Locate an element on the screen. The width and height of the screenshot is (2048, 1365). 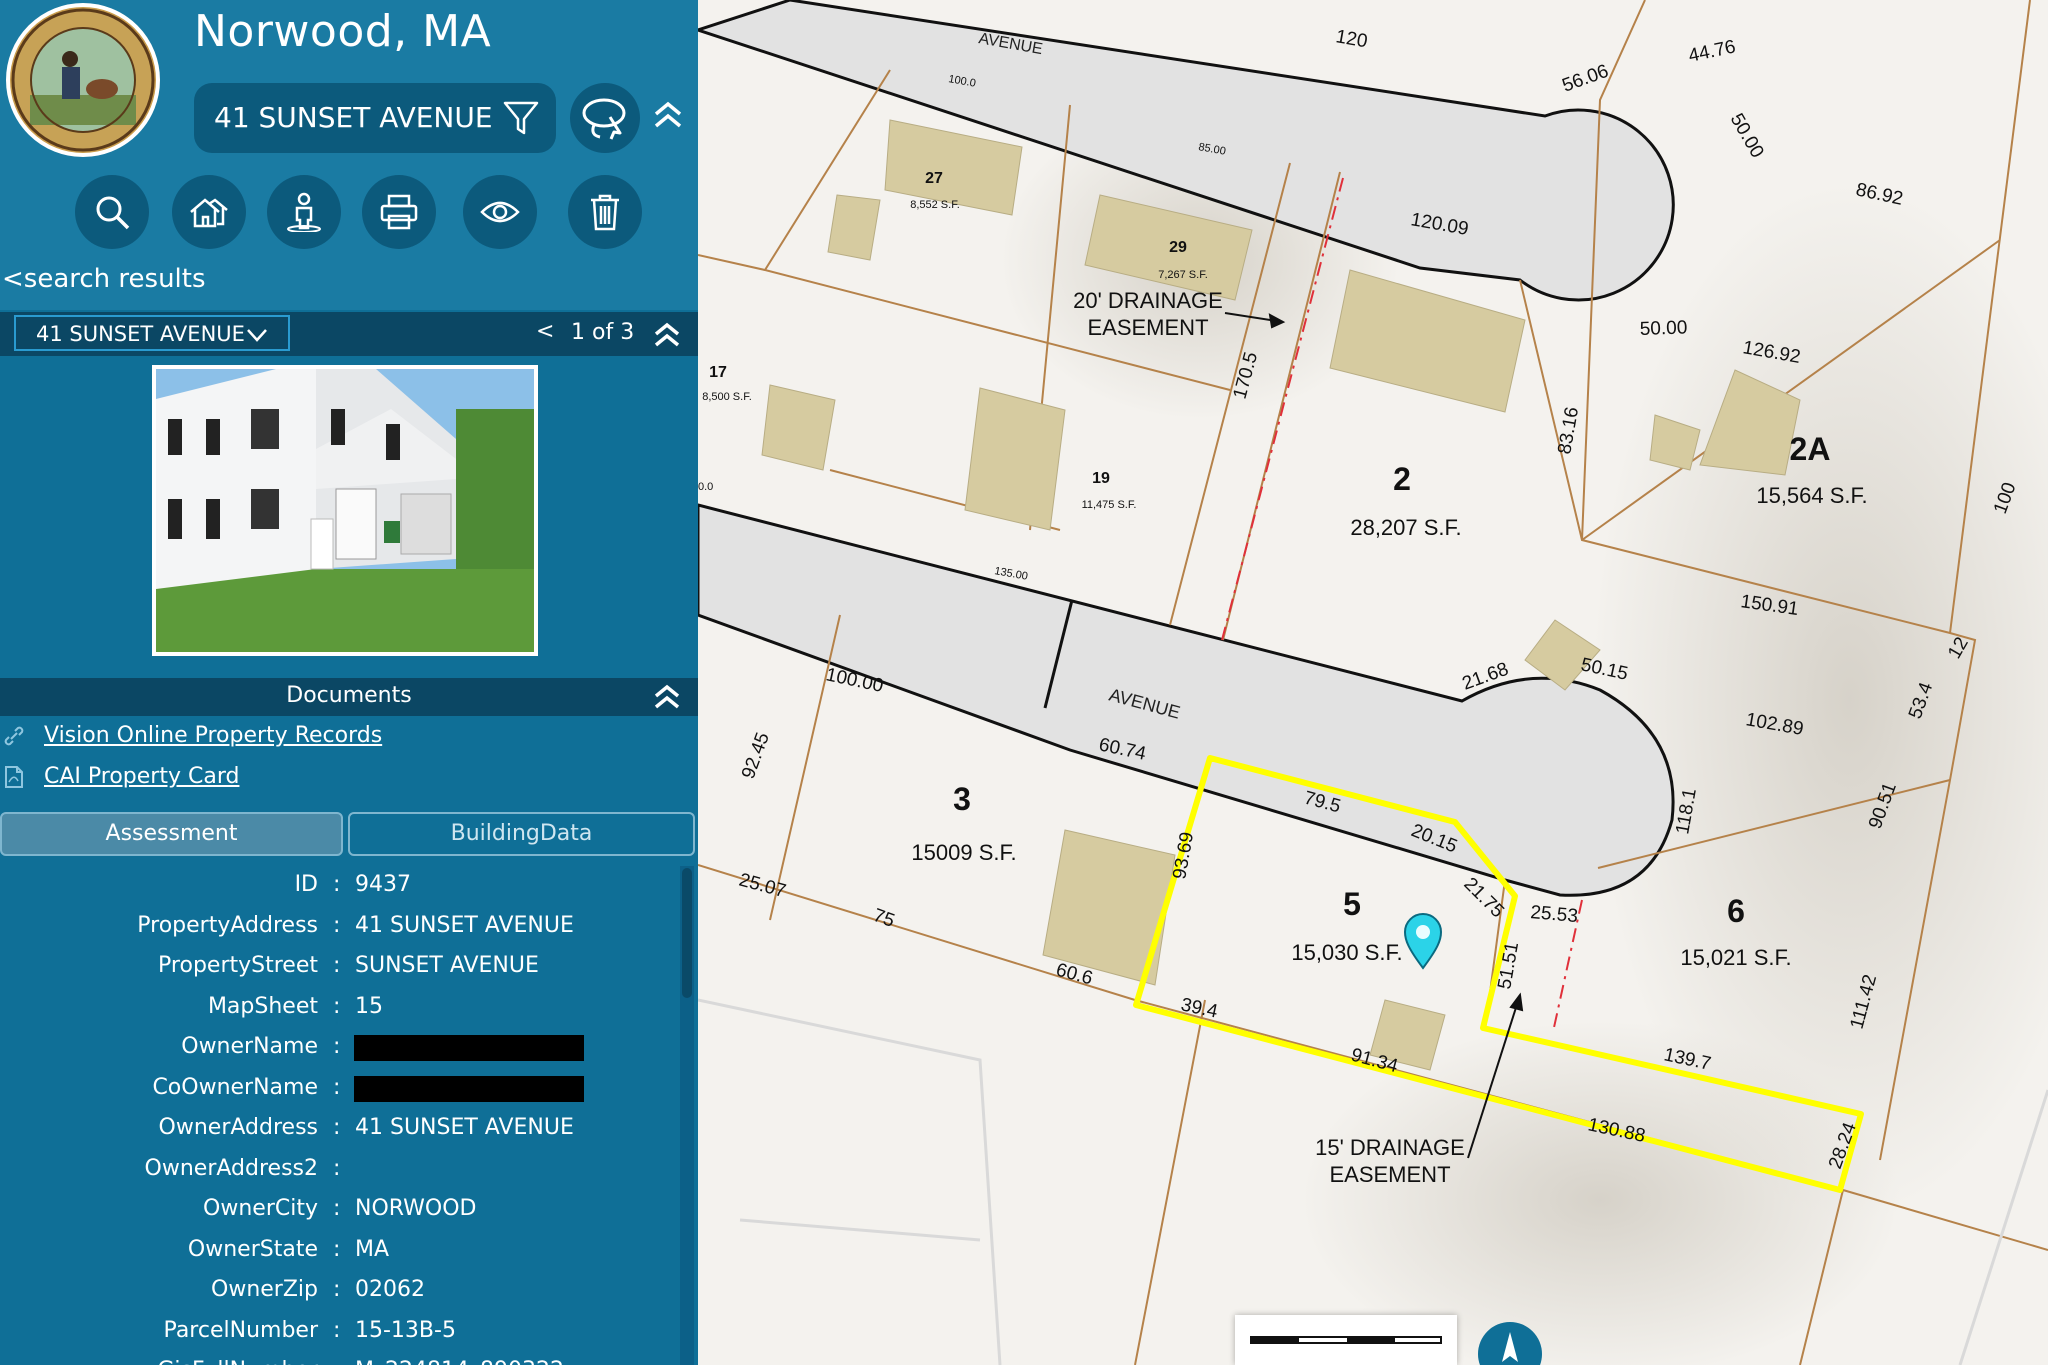
attribute-value: 9437 is located at coordinates (383, 884).